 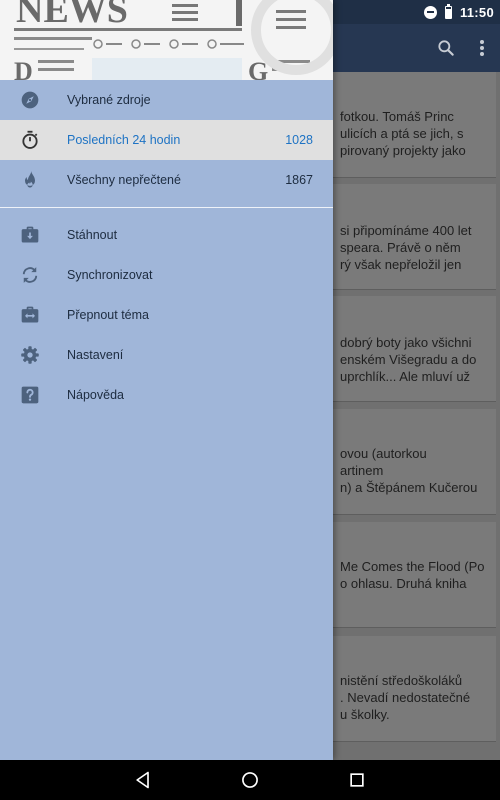 What do you see at coordinates (405, 697) in the screenshot?
I see `article-line: . Nevadí nedostatečné` at bounding box center [405, 697].